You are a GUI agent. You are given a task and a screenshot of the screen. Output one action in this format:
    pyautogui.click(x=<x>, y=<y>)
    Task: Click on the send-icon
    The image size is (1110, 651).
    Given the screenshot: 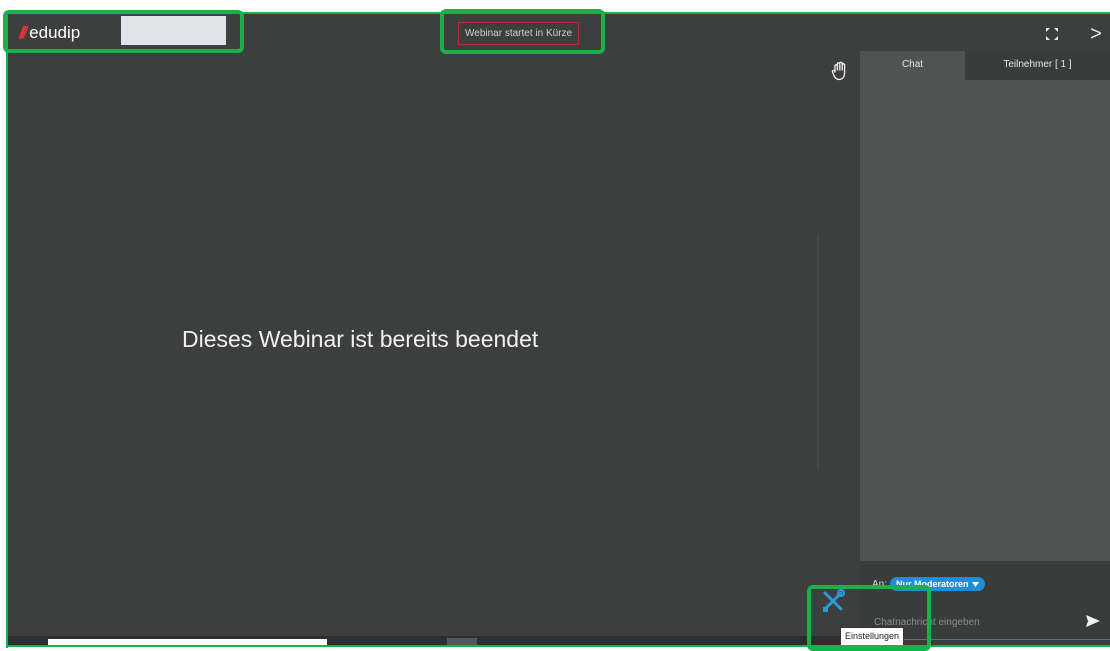 What is the action you would take?
    pyautogui.click(x=1093, y=621)
    